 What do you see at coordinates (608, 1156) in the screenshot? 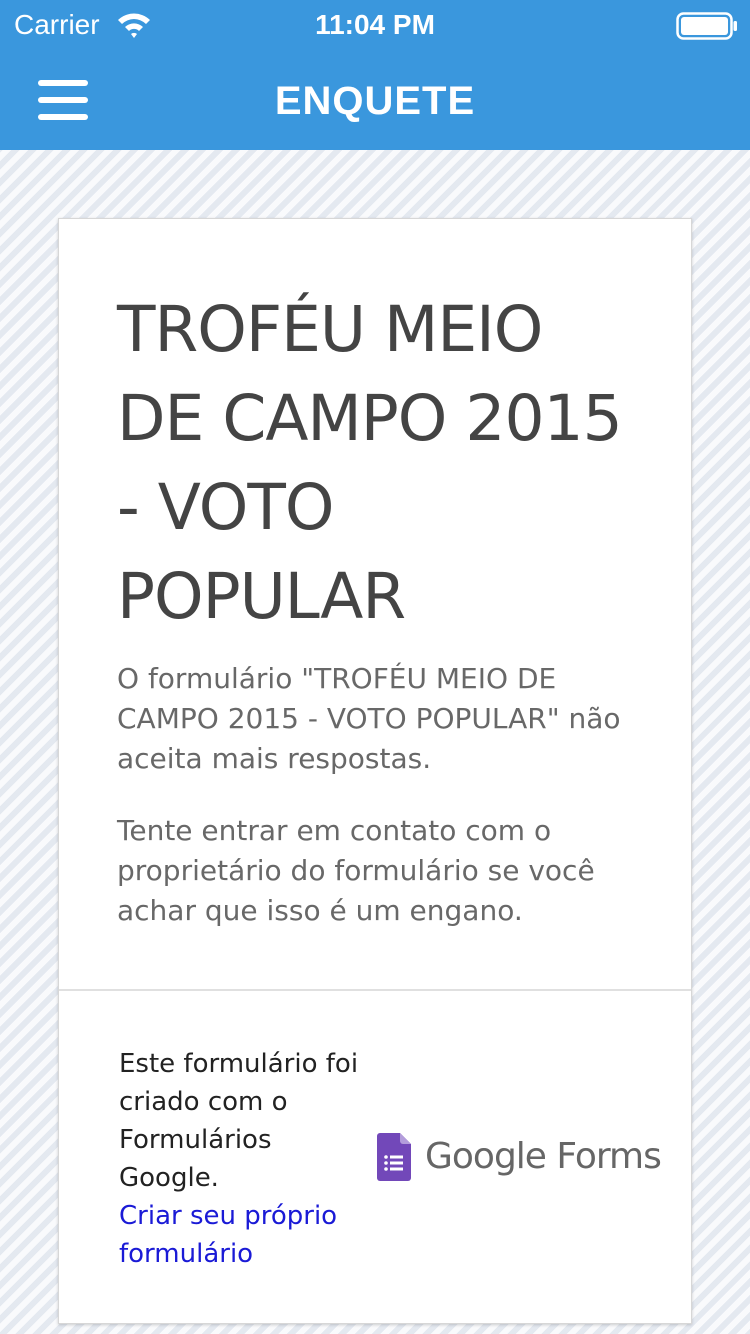
I see `brand-forms: Forms` at bounding box center [608, 1156].